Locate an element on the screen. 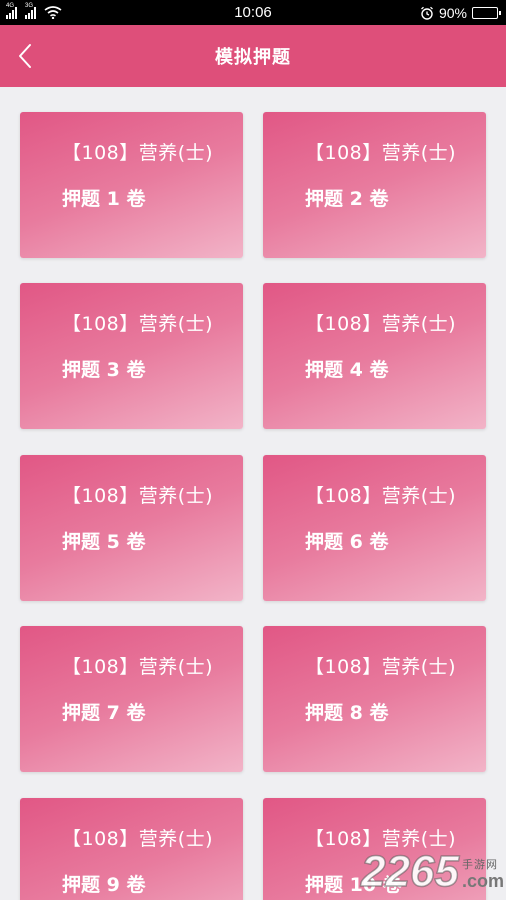  card-paper-label: 押题 2 卷 is located at coordinates (347, 199).